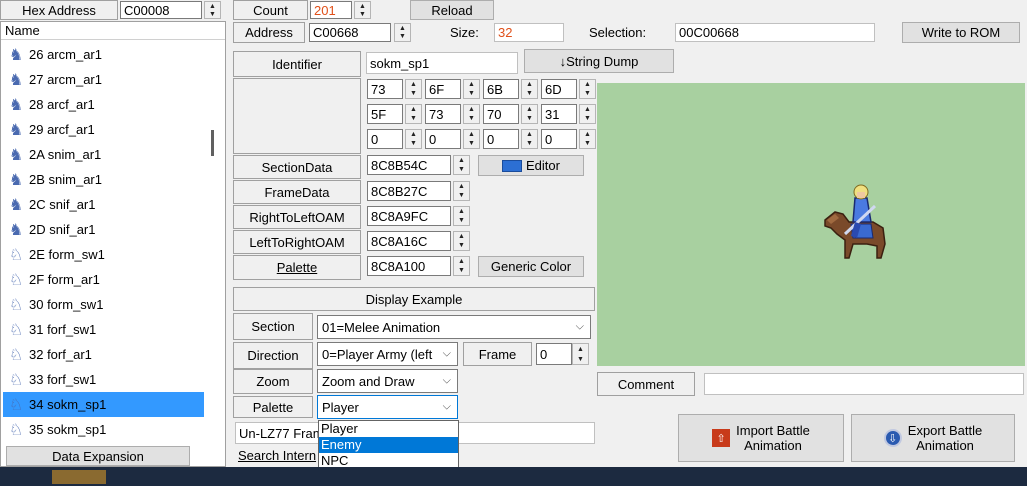 The image size is (1027, 486). Describe the element at coordinates (297, 192) in the screenshot. I see `frame-data-label: FrameData` at that location.